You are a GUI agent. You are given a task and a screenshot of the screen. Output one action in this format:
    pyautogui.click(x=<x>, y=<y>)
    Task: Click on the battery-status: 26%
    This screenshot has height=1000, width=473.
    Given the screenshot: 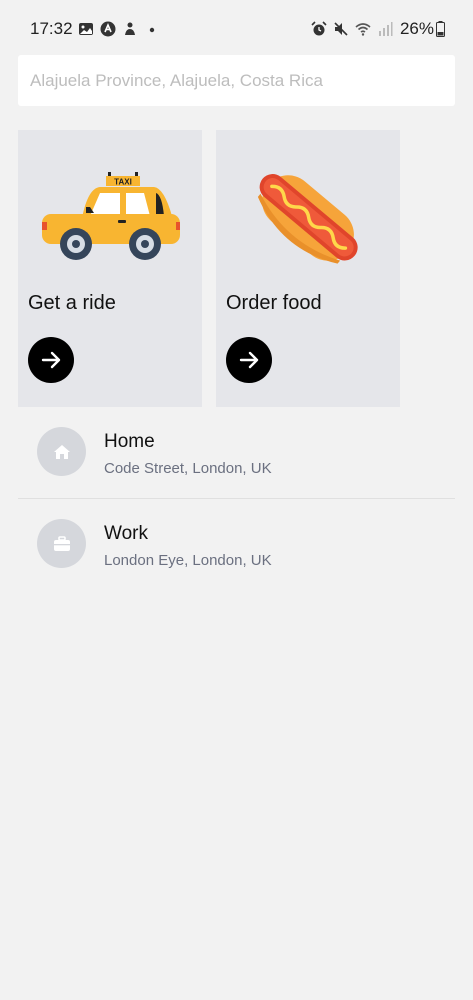 What is the action you would take?
    pyautogui.click(x=422, y=29)
    